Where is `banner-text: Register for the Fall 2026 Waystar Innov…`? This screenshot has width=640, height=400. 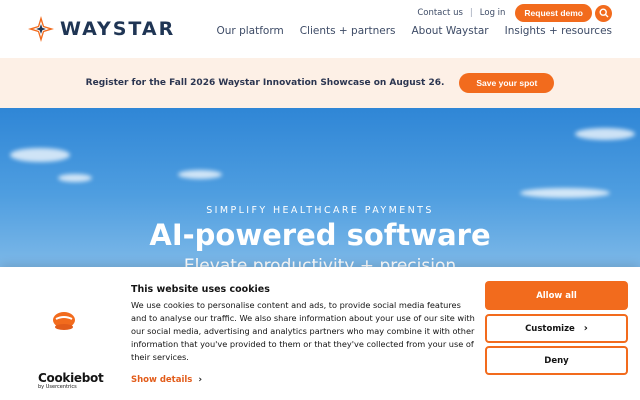
banner-text: Register for the Fall 2026 Waystar Innov… is located at coordinates (265, 83).